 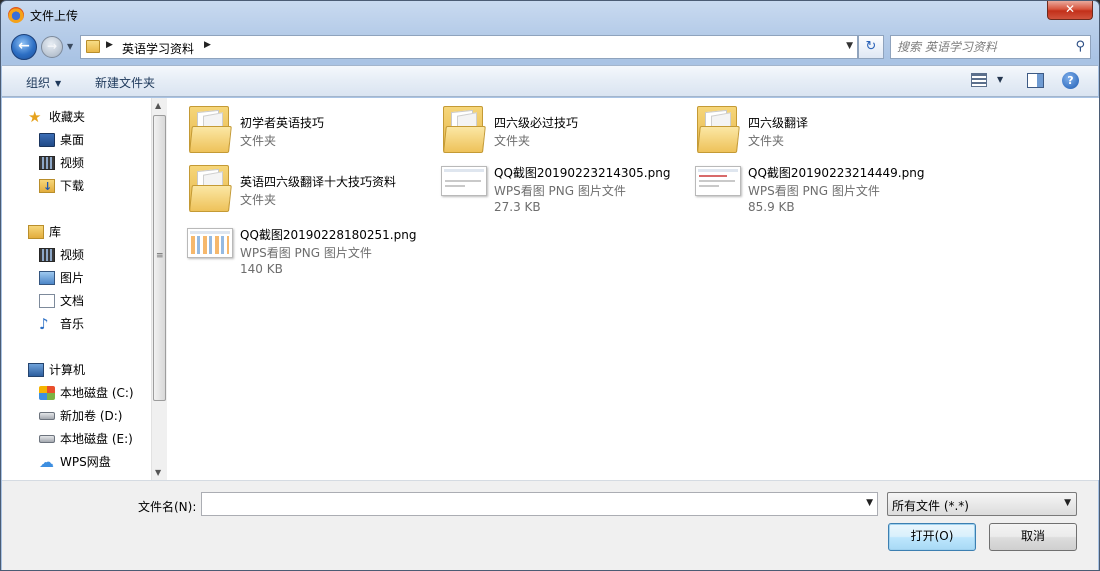 What do you see at coordinates (930, 506) in the screenshot?
I see `file-type-selected: 所有文件 (*.*)` at bounding box center [930, 506].